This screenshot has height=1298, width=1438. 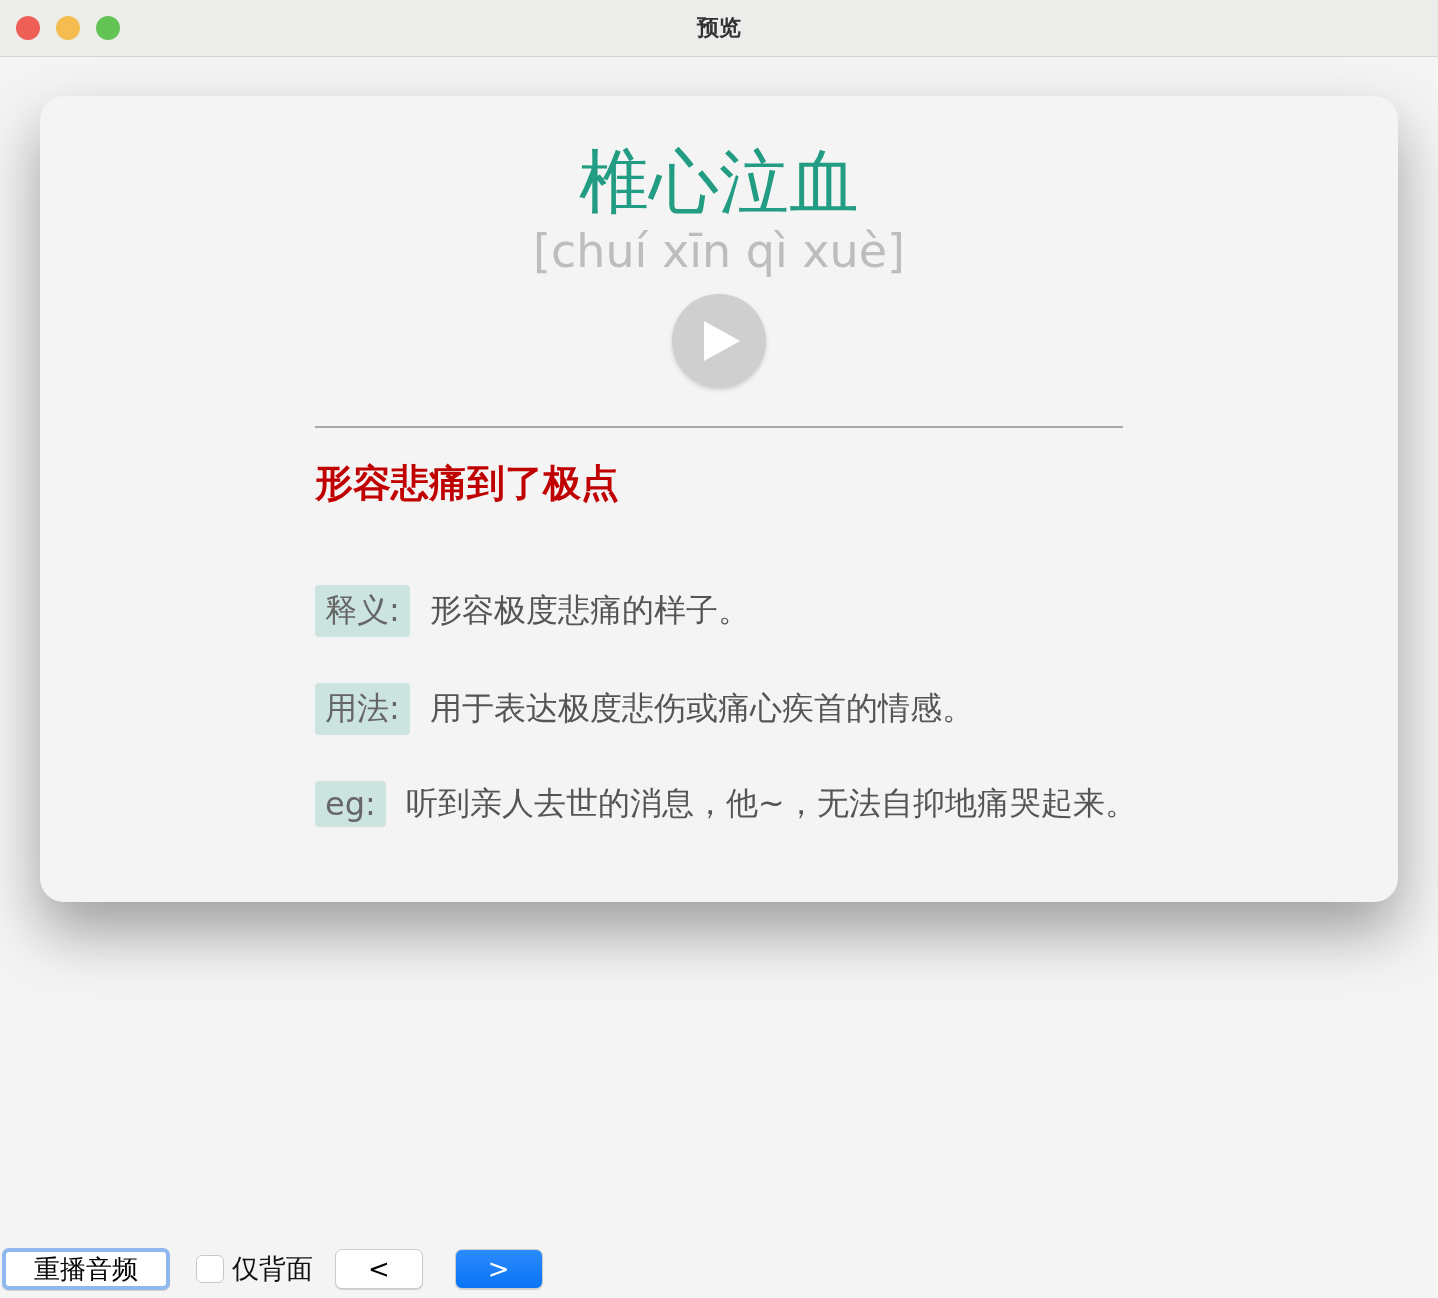 I want to click on checkbox-square, so click(x=210, y=1269).